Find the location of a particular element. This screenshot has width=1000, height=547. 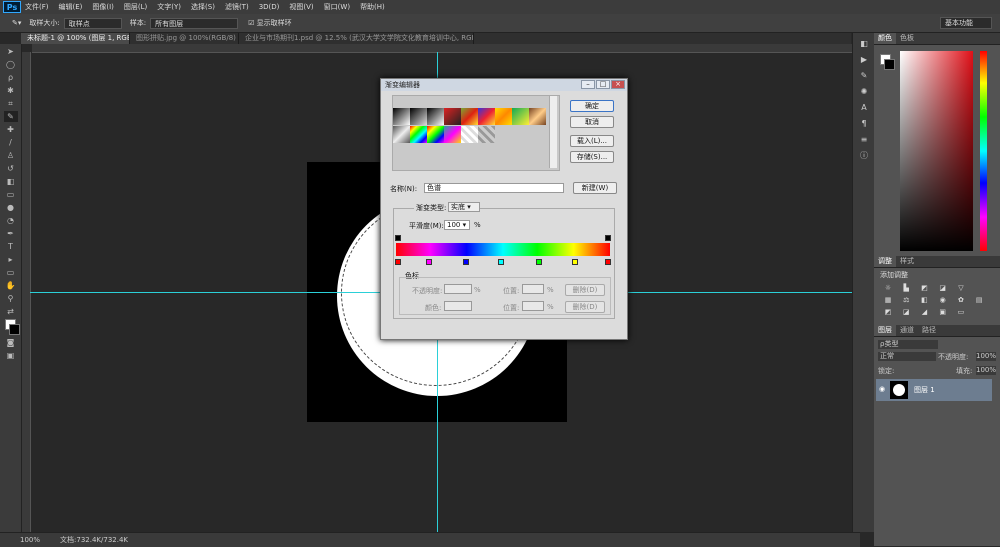

swap-colors-icon: ⇄ is located at coordinates (11, 311).